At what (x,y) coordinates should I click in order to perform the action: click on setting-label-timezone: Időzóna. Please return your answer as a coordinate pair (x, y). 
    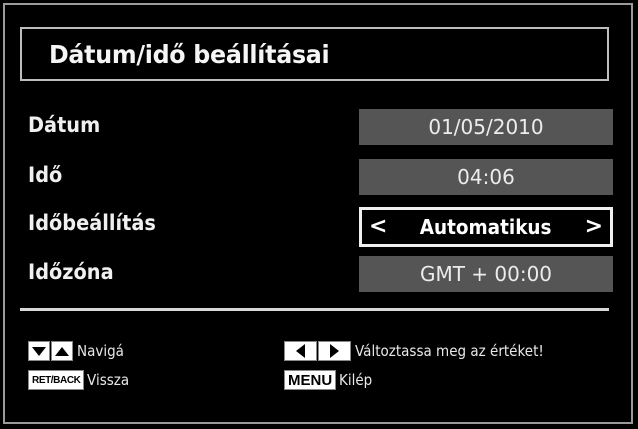
    Looking at the image, I should click on (71, 272).